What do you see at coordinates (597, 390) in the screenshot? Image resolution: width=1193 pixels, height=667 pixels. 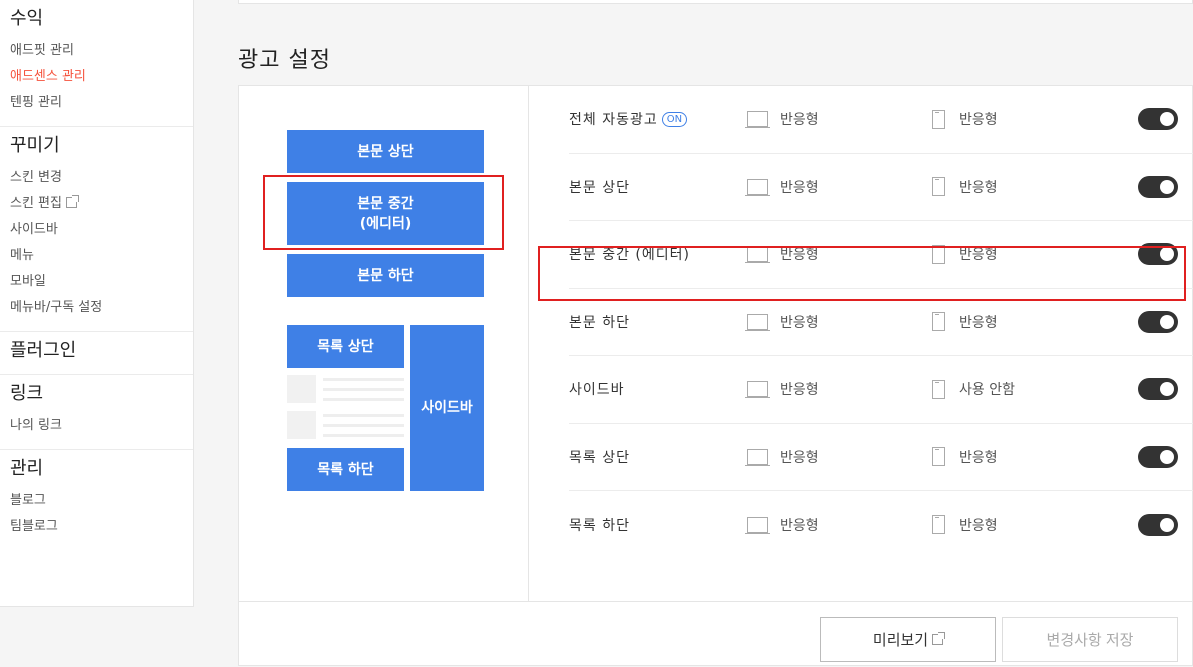 I see `ad-slot-label: 사이드바` at bounding box center [597, 390].